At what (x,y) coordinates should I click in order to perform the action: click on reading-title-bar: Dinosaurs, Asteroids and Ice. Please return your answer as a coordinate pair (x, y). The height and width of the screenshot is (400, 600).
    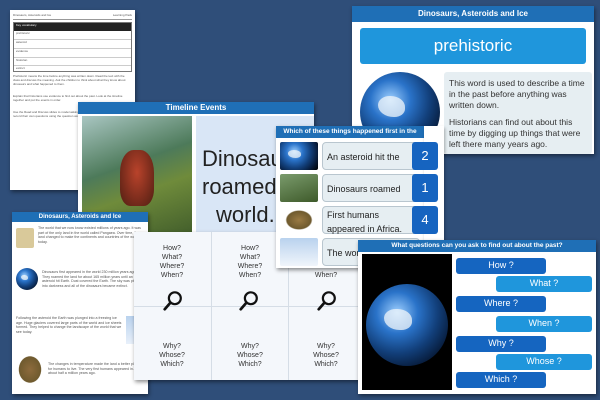
    Looking at the image, I should click on (80, 217).